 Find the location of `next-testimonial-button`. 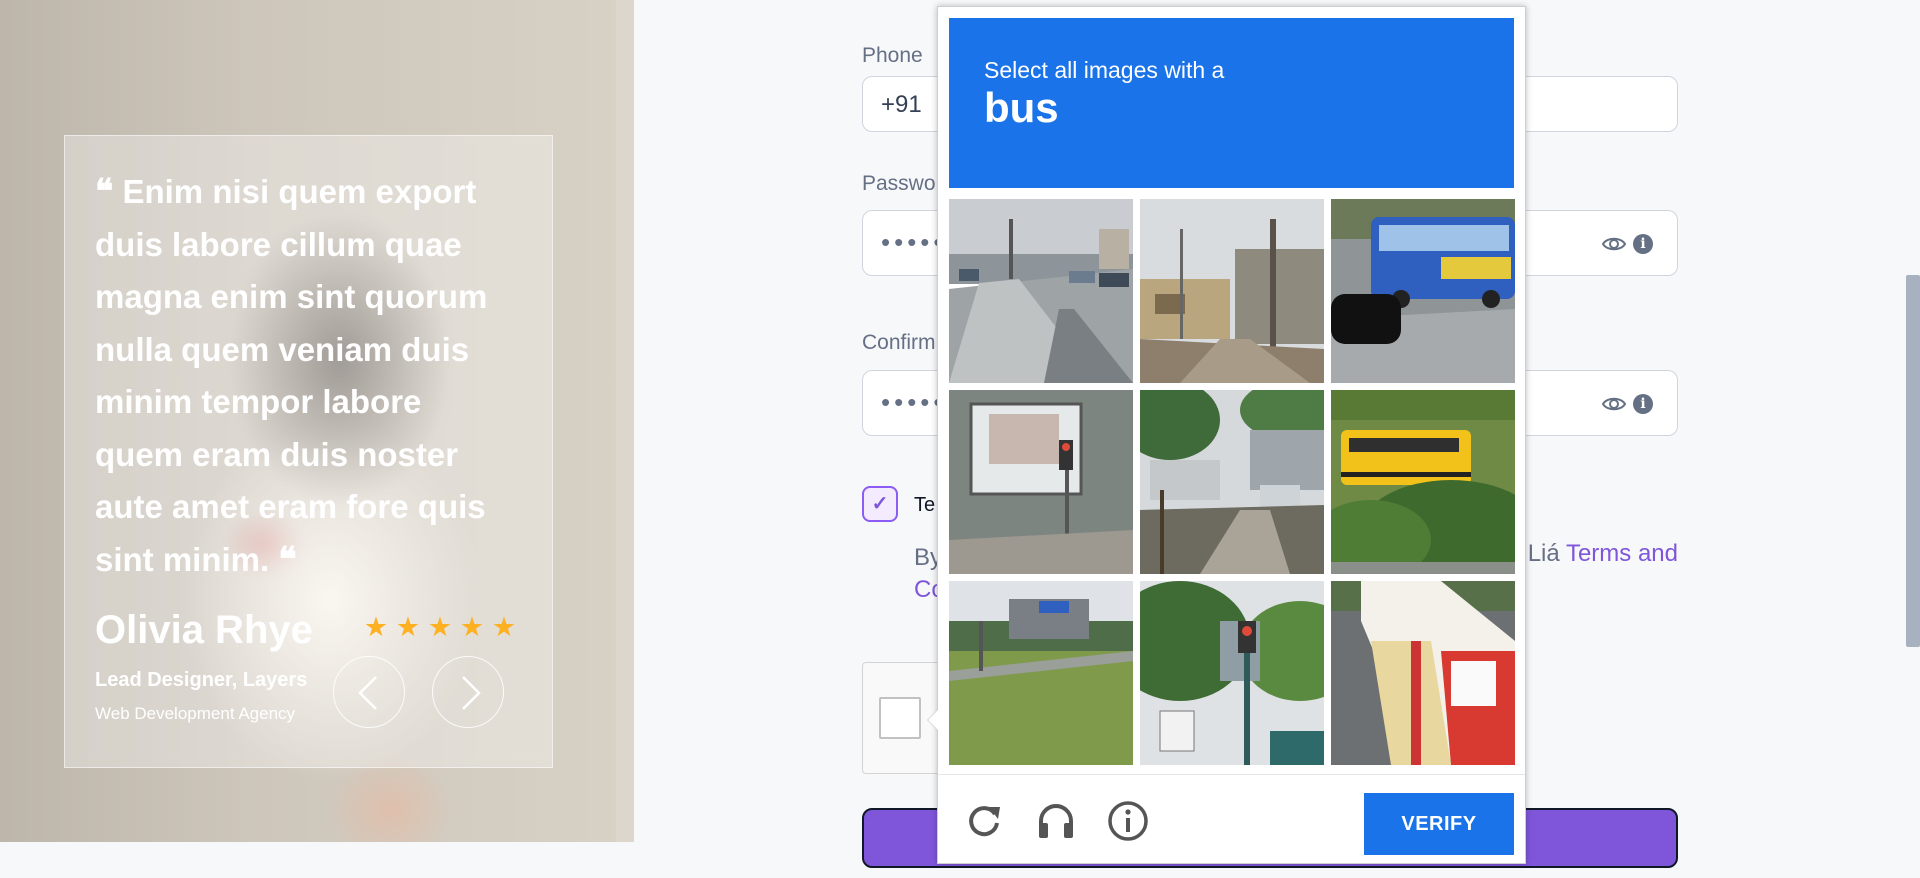

next-testimonial-button is located at coordinates (468, 692).